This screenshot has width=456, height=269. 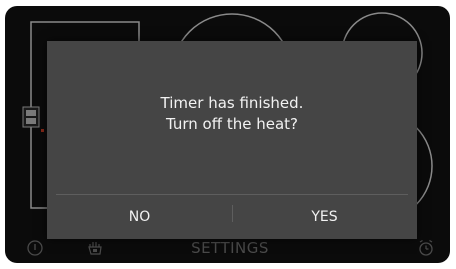 What do you see at coordinates (324, 217) in the screenshot?
I see `yes-button: YES` at bounding box center [324, 217].